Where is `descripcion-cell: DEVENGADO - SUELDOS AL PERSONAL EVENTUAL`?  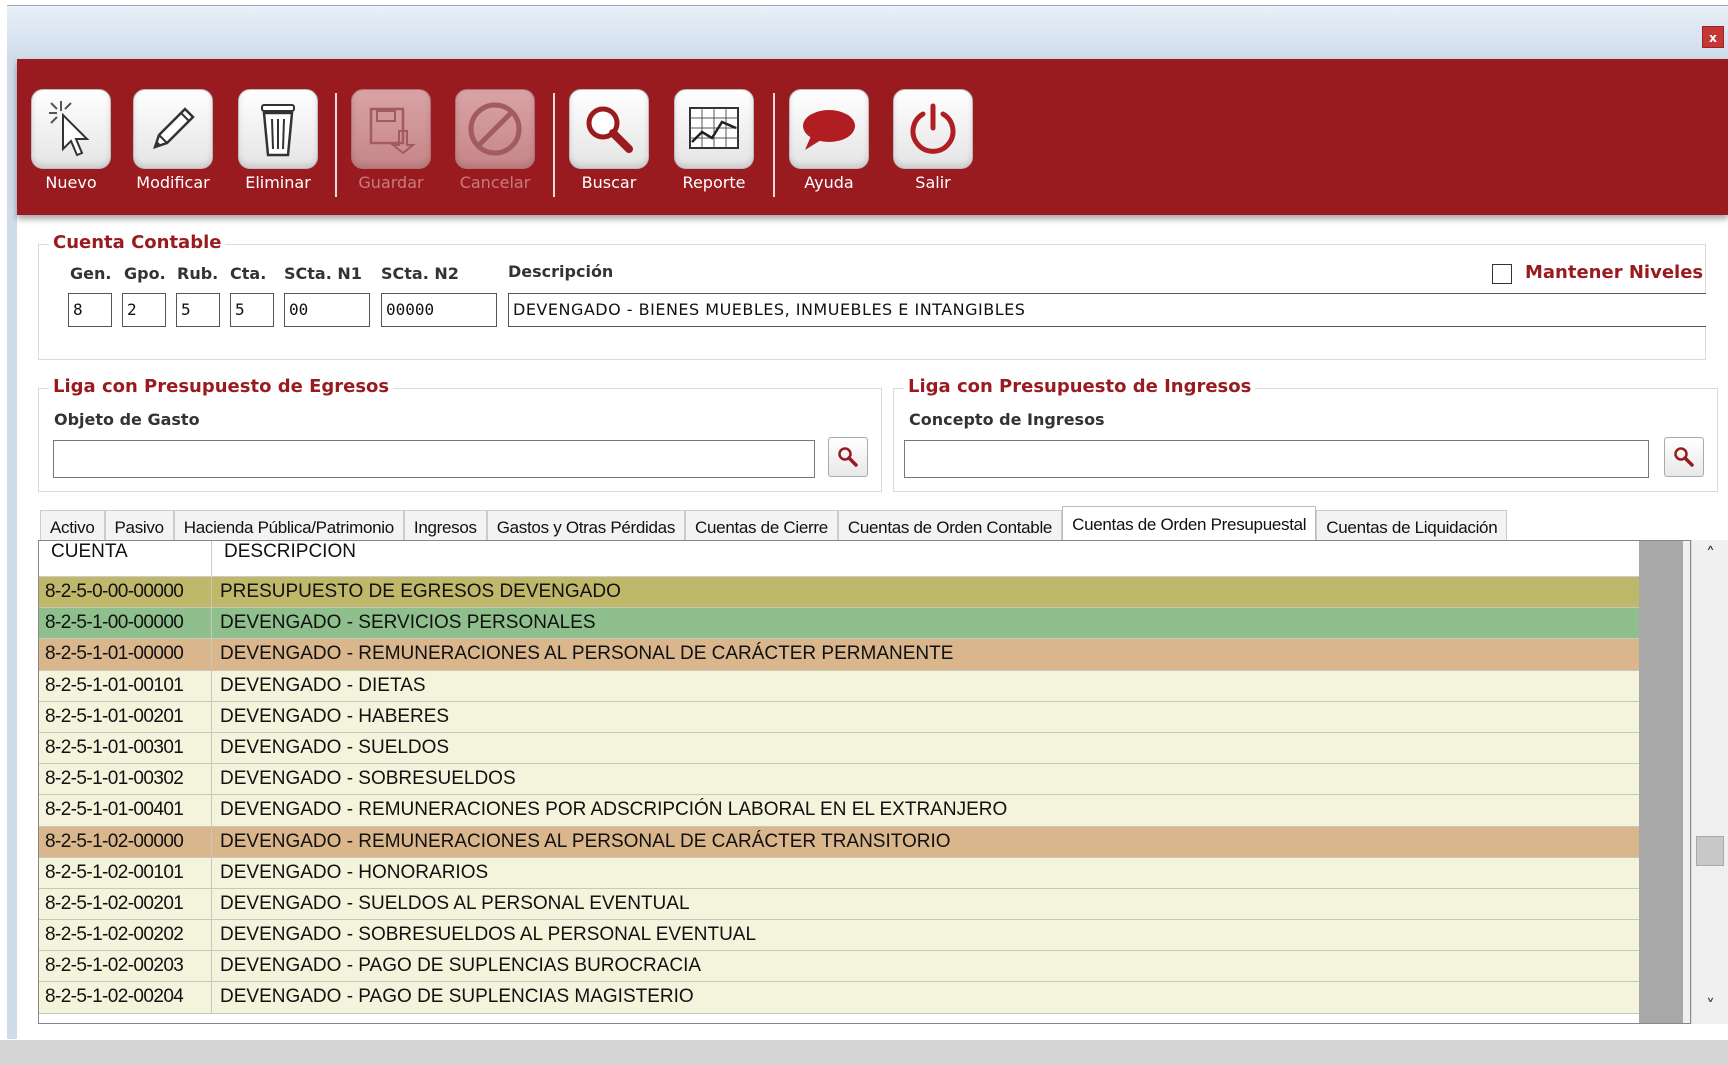 descripcion-cell: DEVENGADO - SUELDOS AL PERSONAL EVENTUAL is located at coordinates (925, 904).